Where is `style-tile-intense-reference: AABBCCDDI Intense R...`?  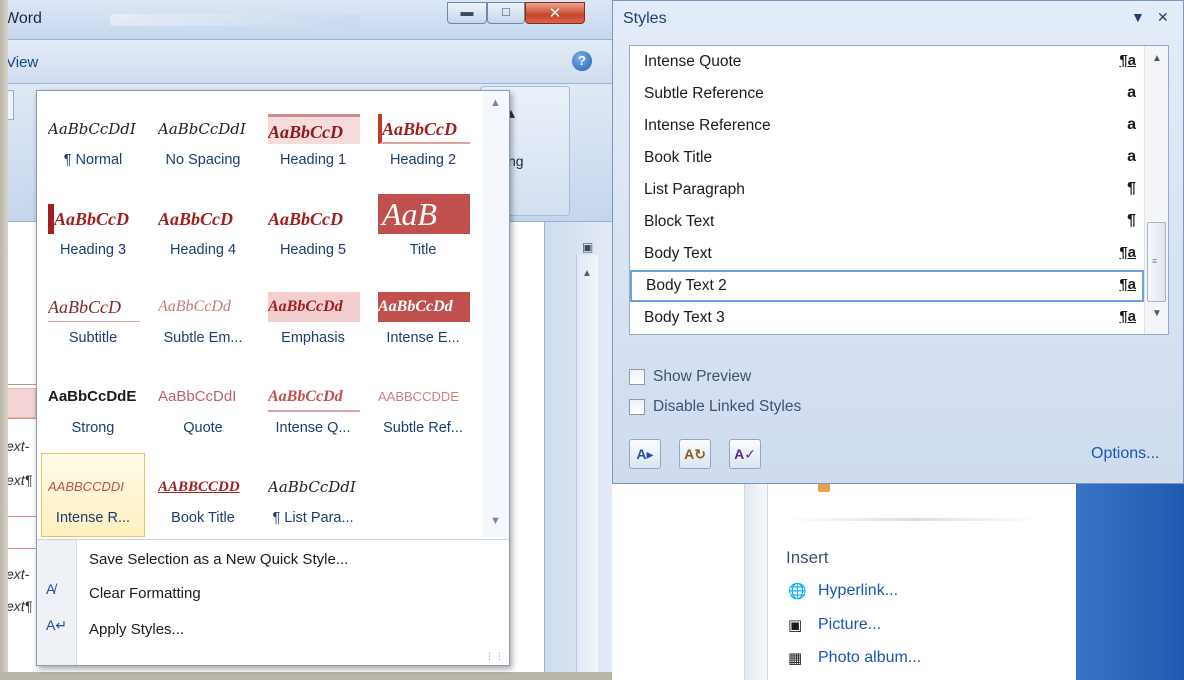 style-tile-intense-reference: AABBCCDDI Intense R... is located at coordinates (93, 495).